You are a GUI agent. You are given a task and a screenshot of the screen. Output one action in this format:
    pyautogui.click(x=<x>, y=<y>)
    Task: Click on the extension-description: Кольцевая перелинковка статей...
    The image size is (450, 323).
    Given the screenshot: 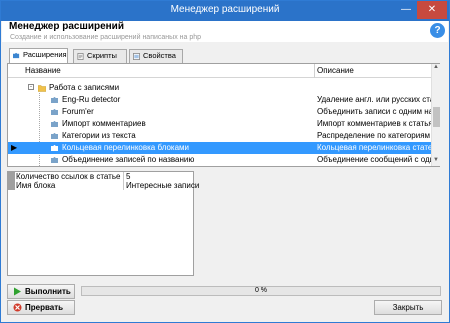 What is the action you would take?
    pyautogui.click(x=374, y=147)
    